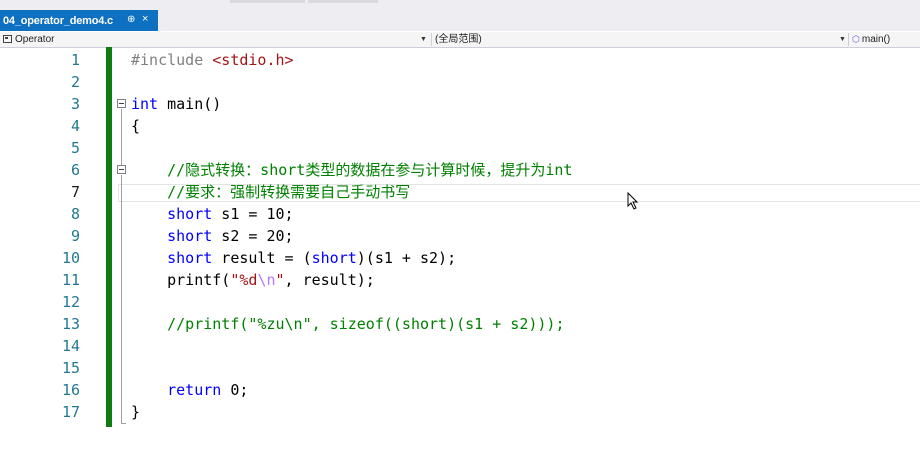  Describe the element at coordinates (460, 412) in the screenshot. I see `code-line: 17}` at that location.